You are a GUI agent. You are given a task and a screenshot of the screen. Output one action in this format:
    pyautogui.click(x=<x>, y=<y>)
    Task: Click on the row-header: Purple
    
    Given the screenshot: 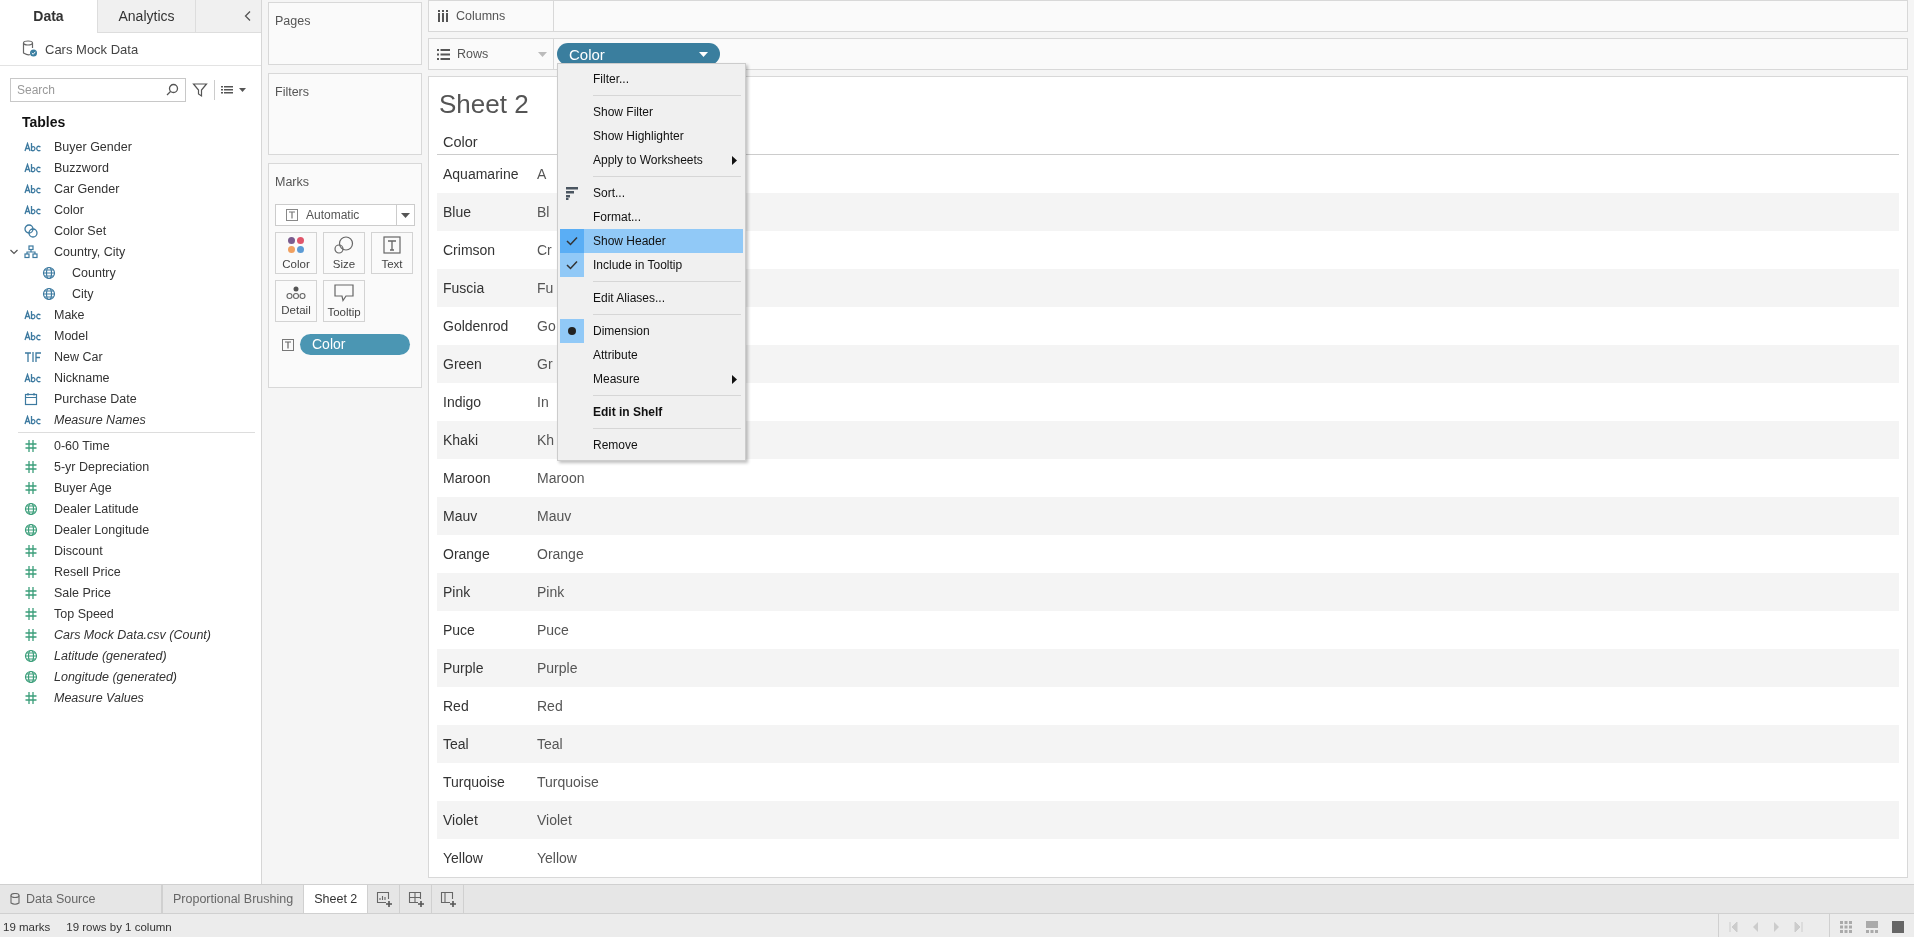 What is the action you would take?
    pyautogui.click(x=463, y=668)
    